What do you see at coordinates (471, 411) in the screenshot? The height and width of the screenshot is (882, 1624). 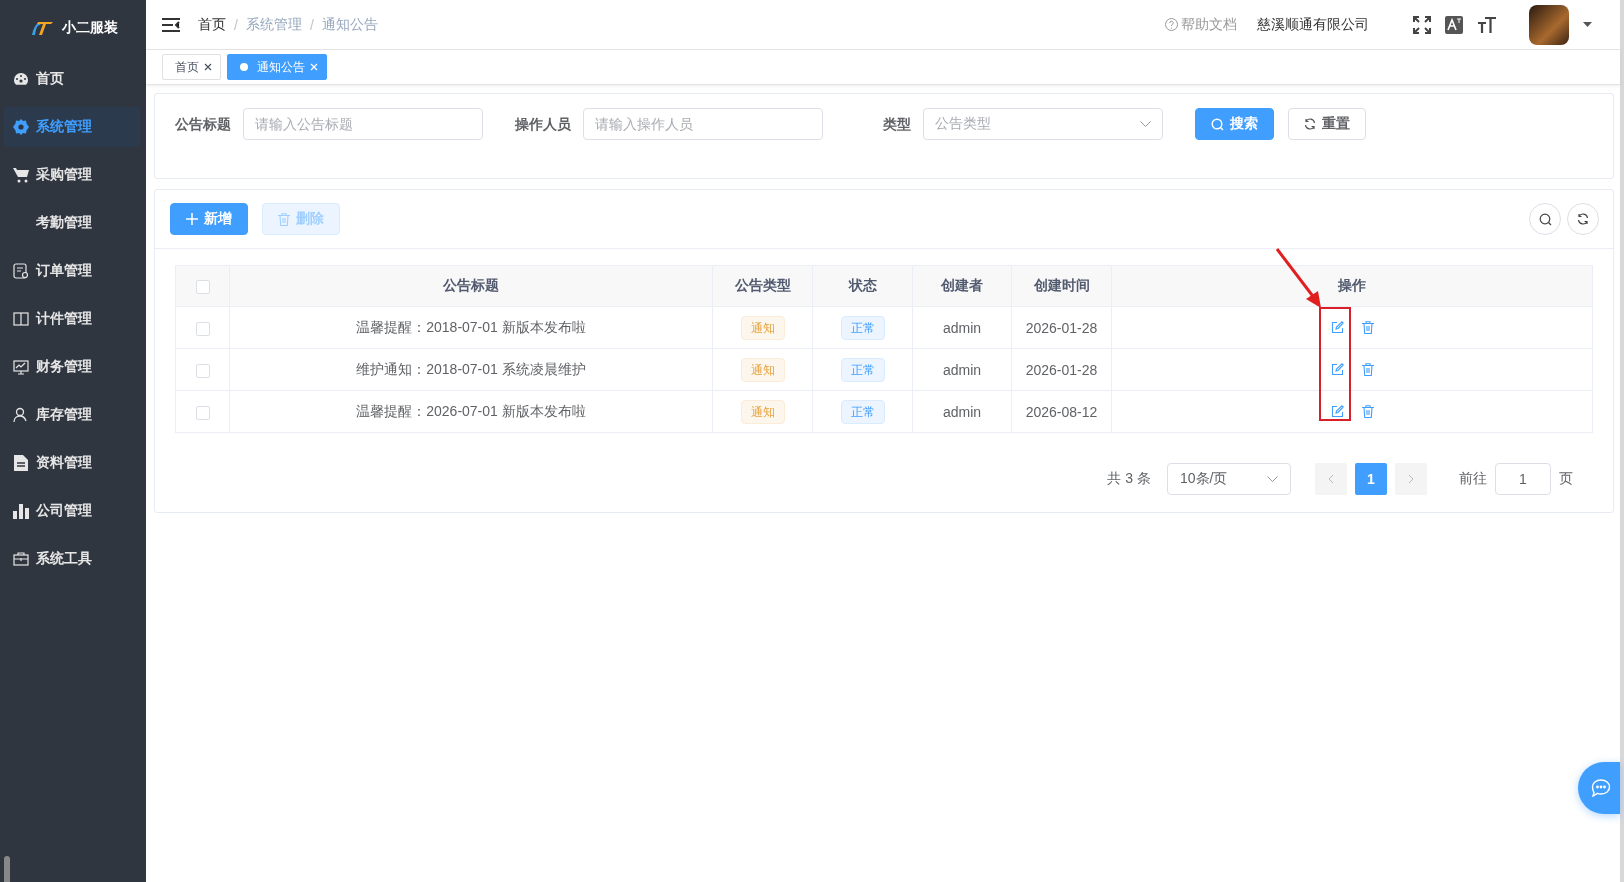 I see `table-cell: 温馨提醒：2026-07-01 新版本发布啦` at bounding box center [471, 411].